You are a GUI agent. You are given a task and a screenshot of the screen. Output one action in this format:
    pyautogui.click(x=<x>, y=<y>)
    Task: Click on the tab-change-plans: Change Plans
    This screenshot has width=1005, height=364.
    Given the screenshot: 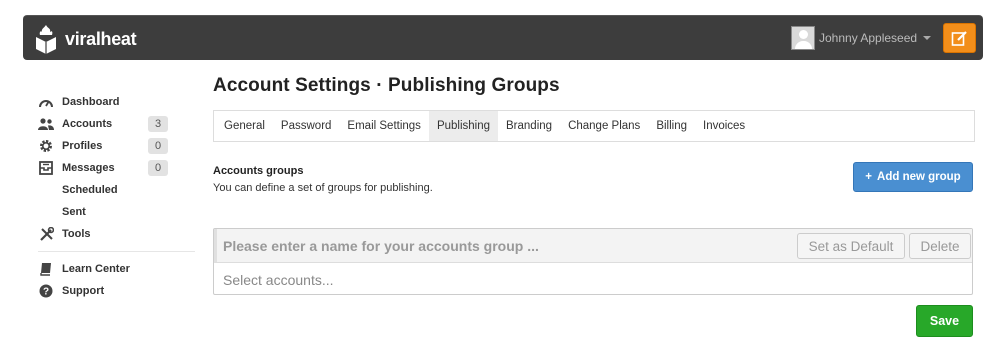 What is the action you would take?
    pyautogui.click(x=604, y=126)
    